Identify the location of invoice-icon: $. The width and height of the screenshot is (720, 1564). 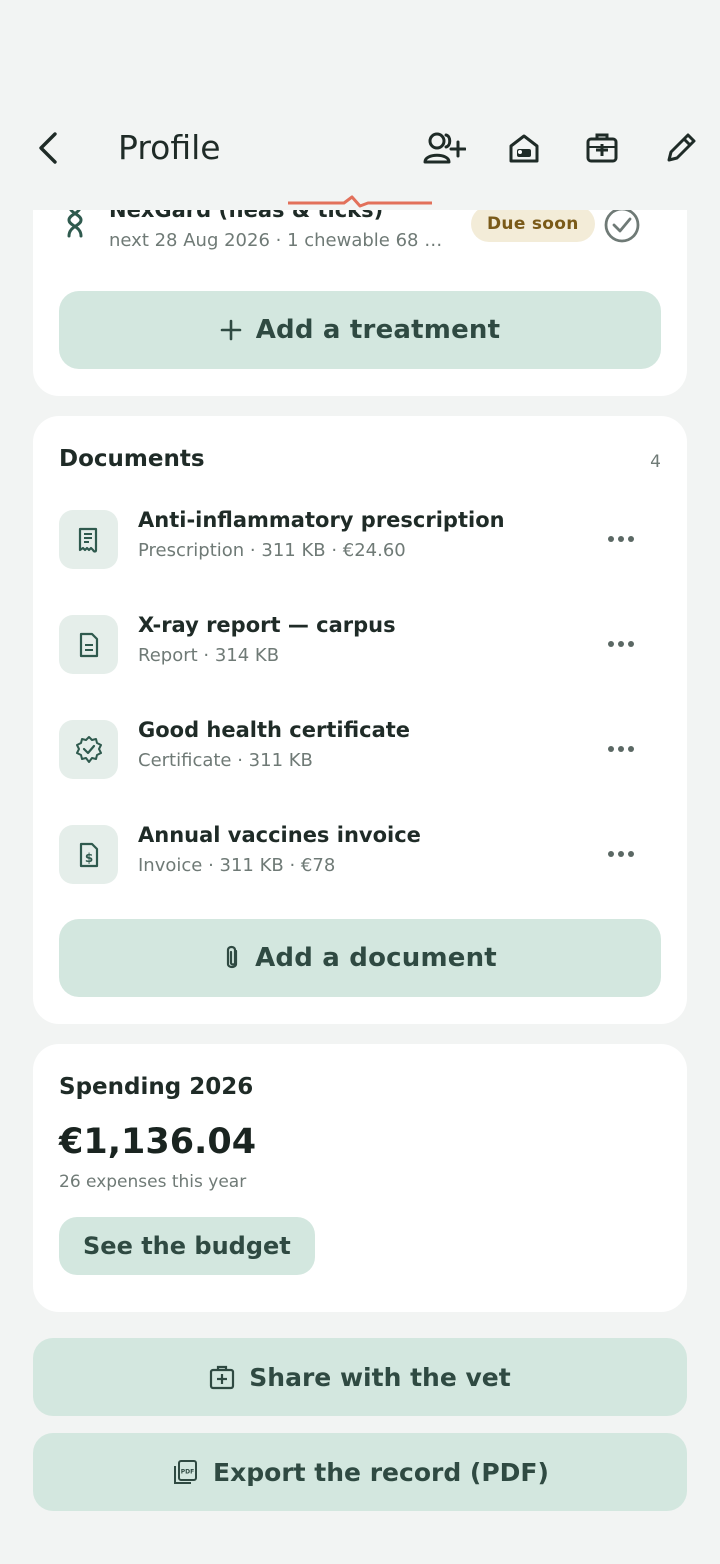
(88, 854).